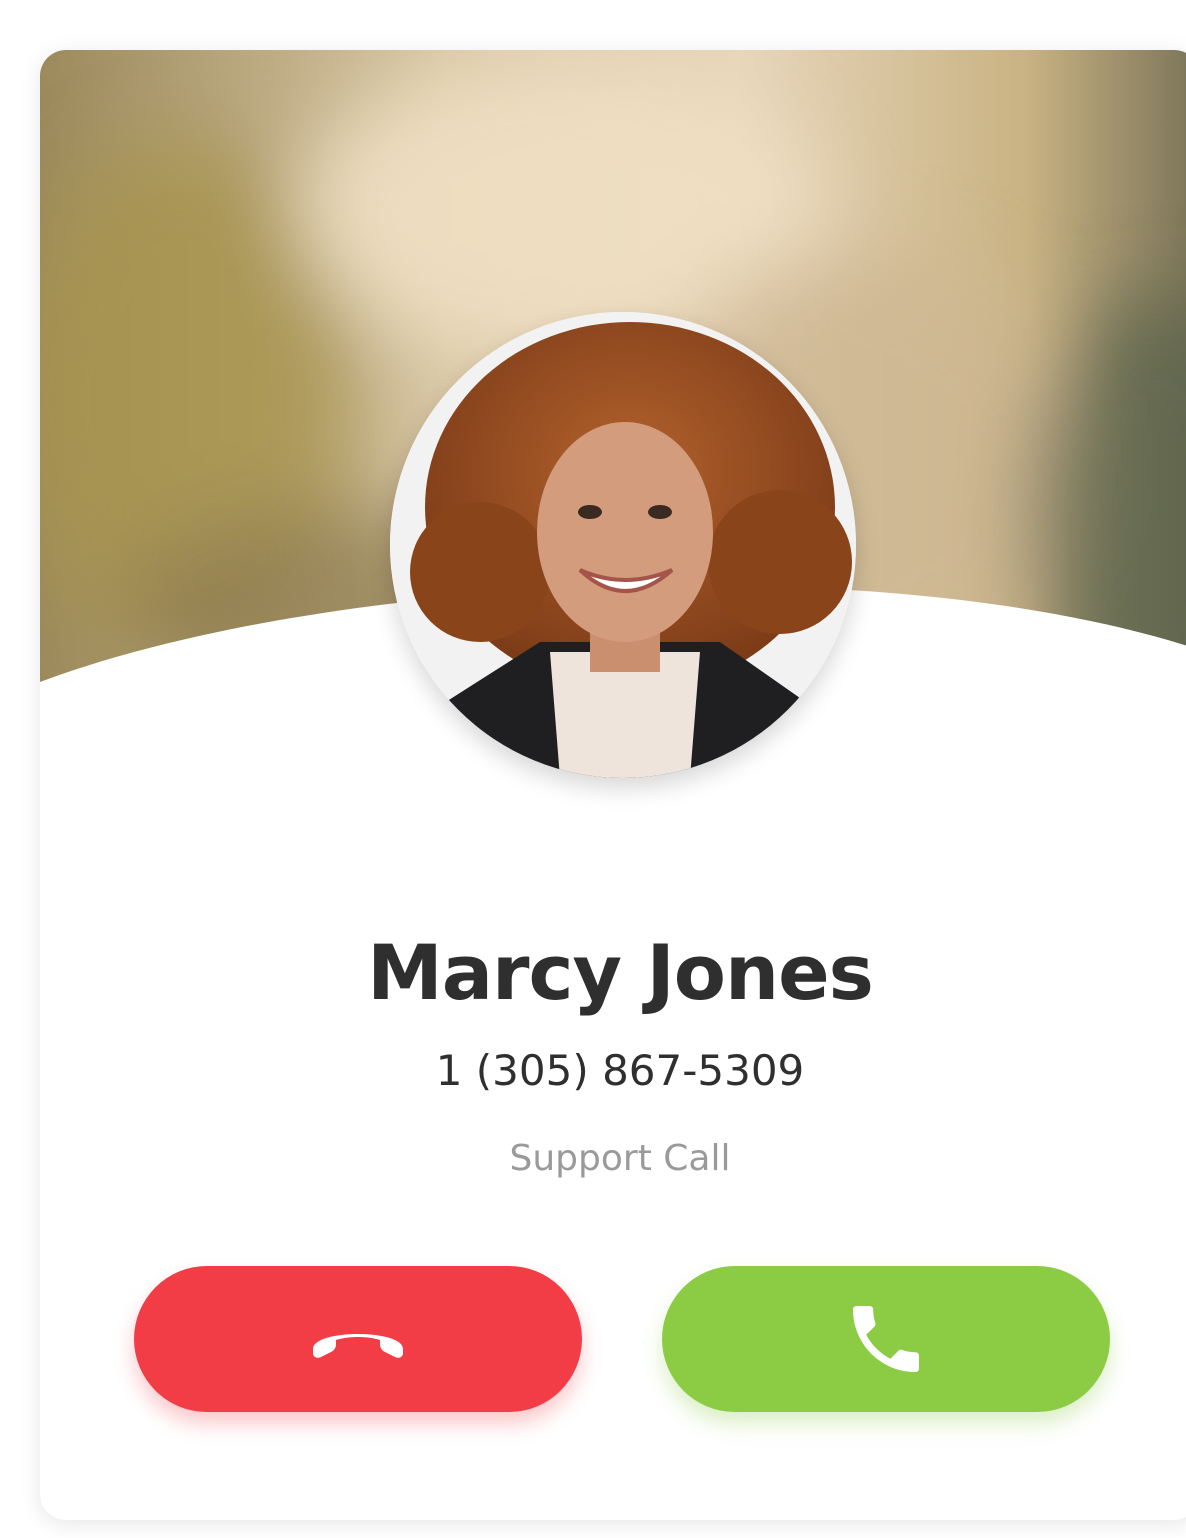 Image resolution: width=1186 pixels, height=1538 pixels. Describe the element at coordinates (620, 972) in the screenshot. I see `caller-name: Marcy Jones` at that location.